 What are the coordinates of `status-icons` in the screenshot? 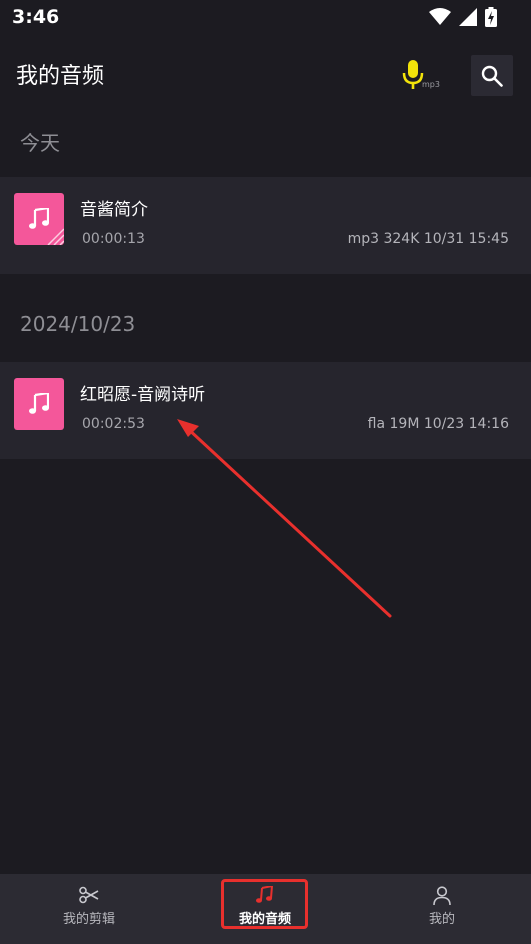 It's located at (463, 17).